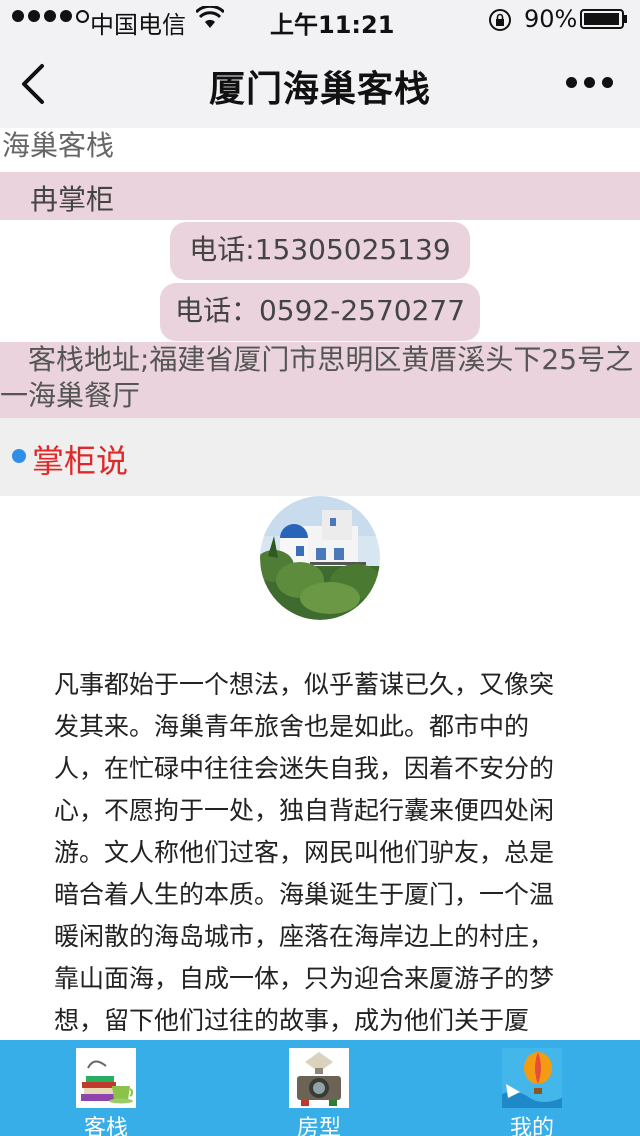 This screenshot has height=1136, width=640. I want to click on hot-air-balloon-icon, so click(532, 1078).